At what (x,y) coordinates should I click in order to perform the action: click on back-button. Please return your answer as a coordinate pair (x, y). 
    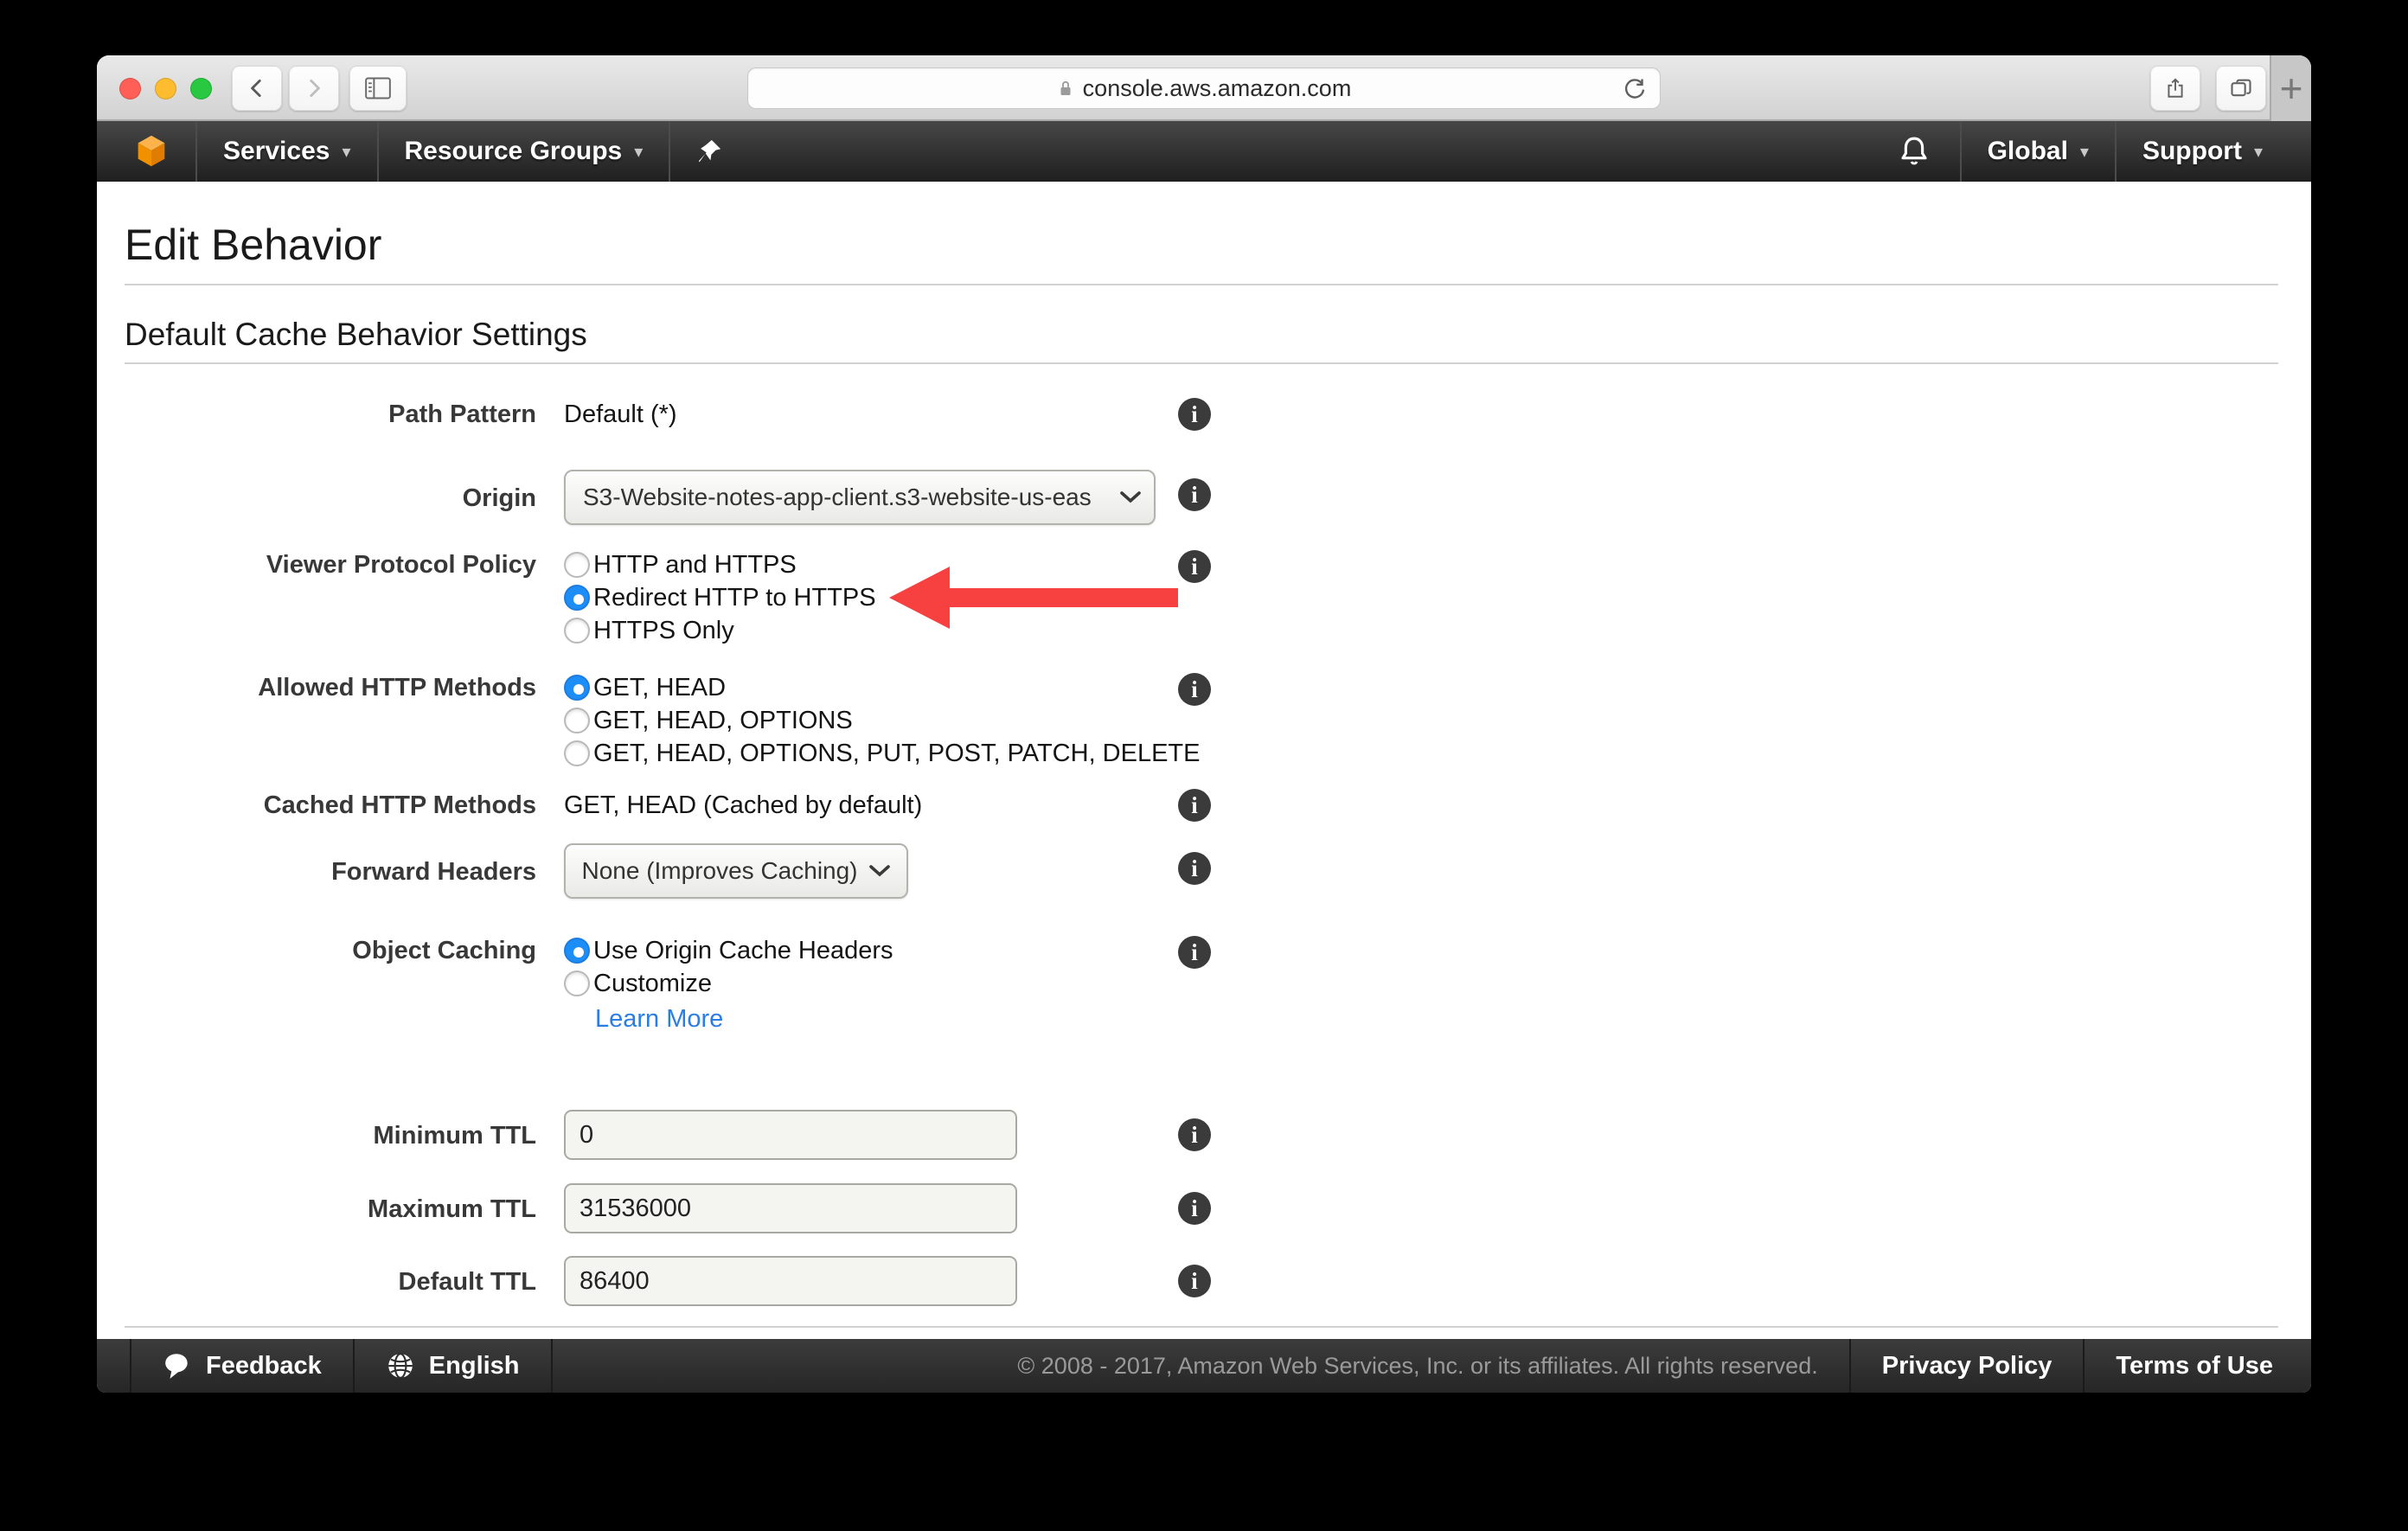
    Looking at the image, I should click on (257, 88).